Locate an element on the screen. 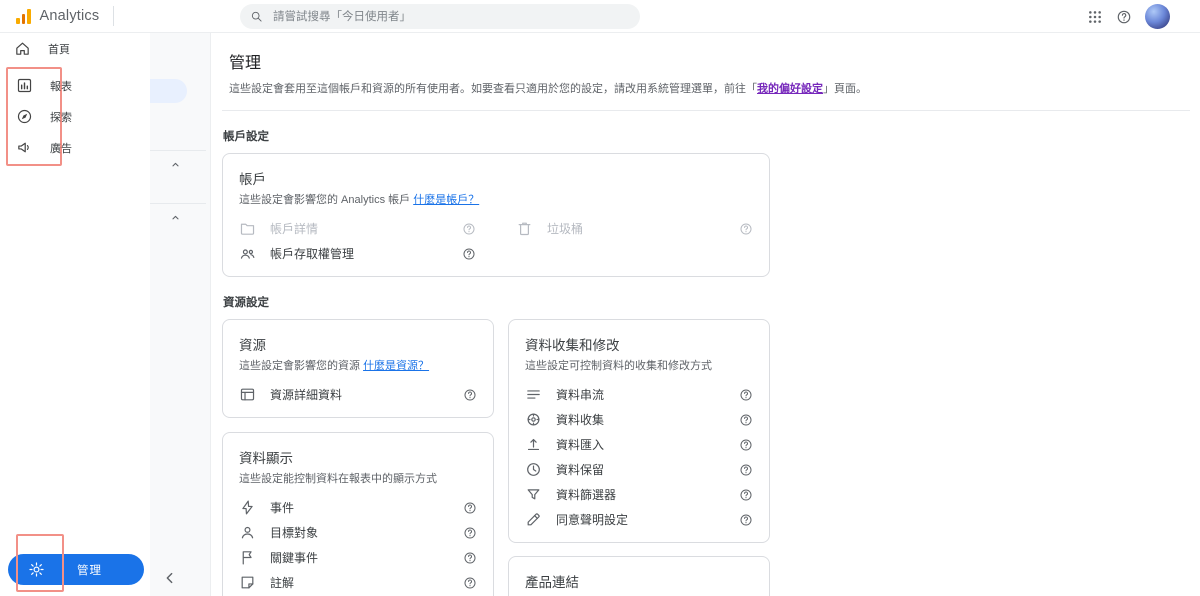 Image resolution: width=1200 pixels, height=596 pixels. chevron-left-icon is located at coordinates (170, 578).